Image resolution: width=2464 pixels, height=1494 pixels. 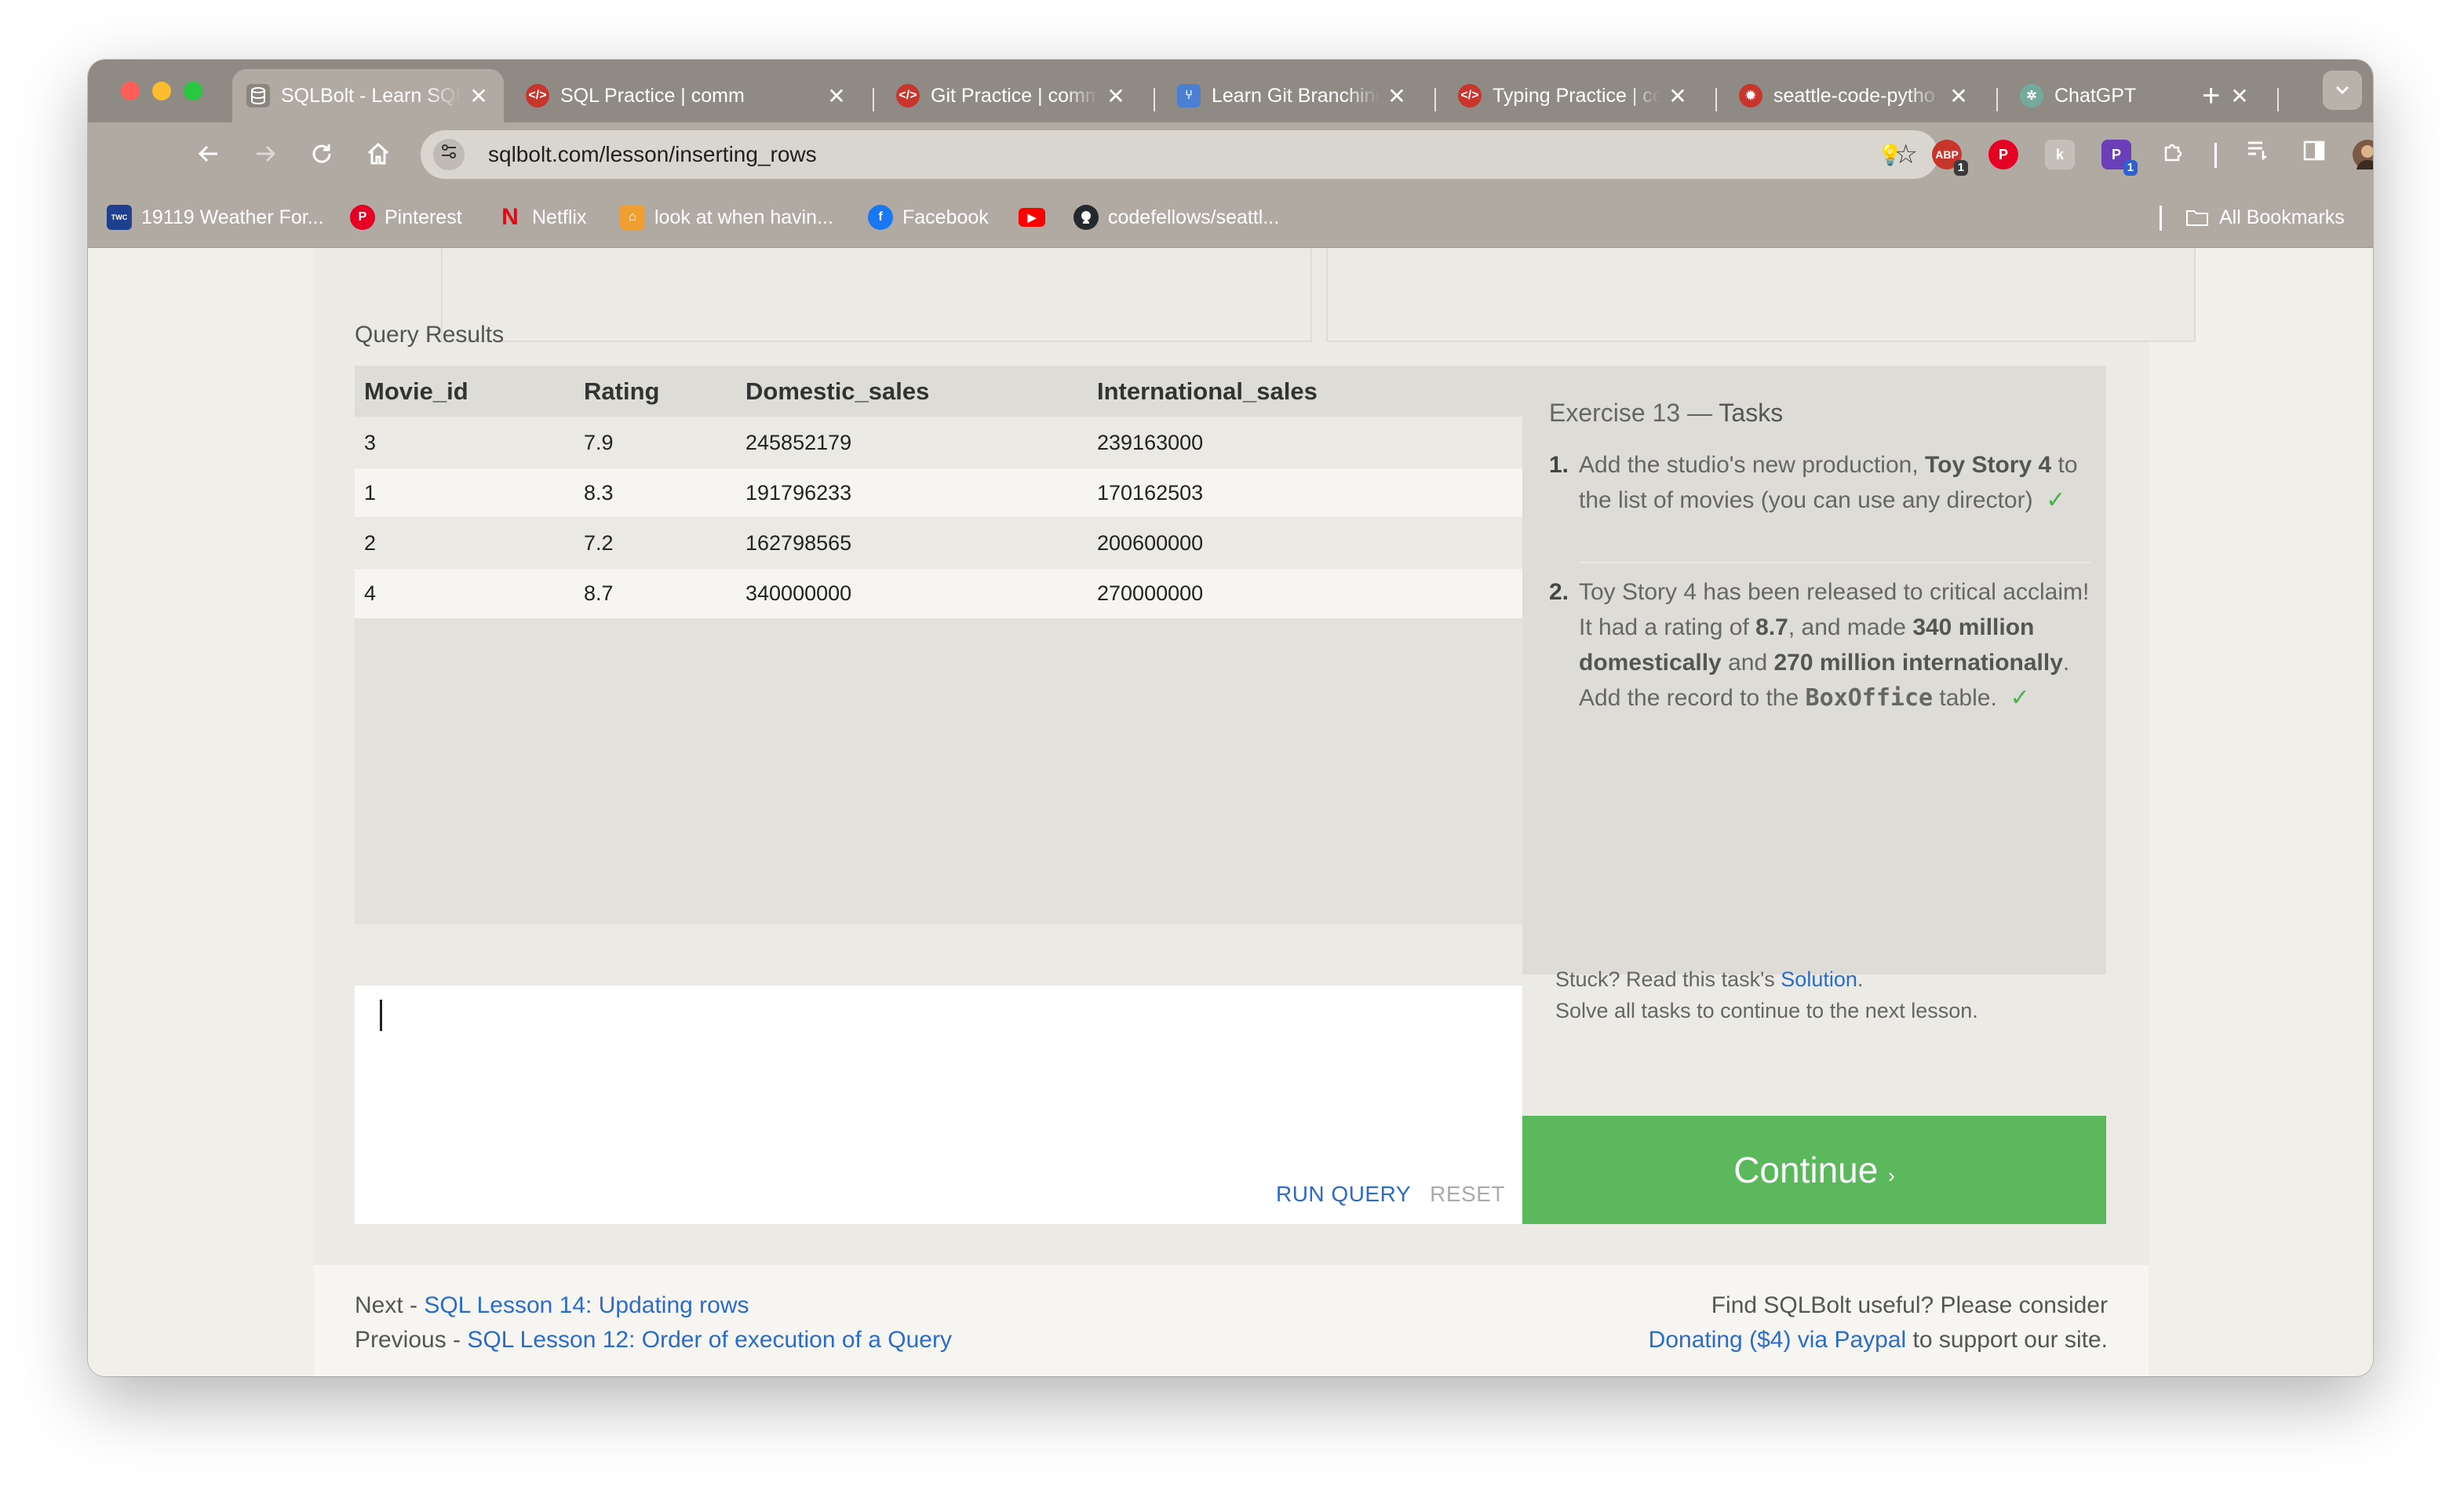 I want to click on folder-icon, so click(x=2198, y=218).